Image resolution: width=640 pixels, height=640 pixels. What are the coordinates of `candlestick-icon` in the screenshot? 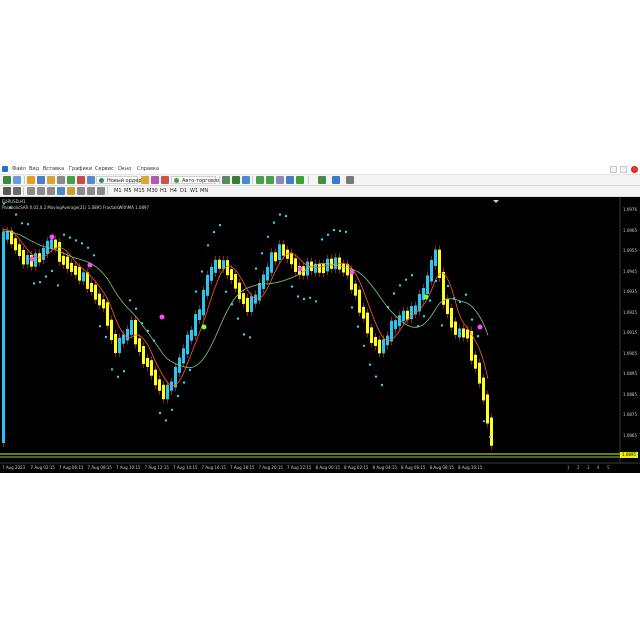 It's located at (236, 180).